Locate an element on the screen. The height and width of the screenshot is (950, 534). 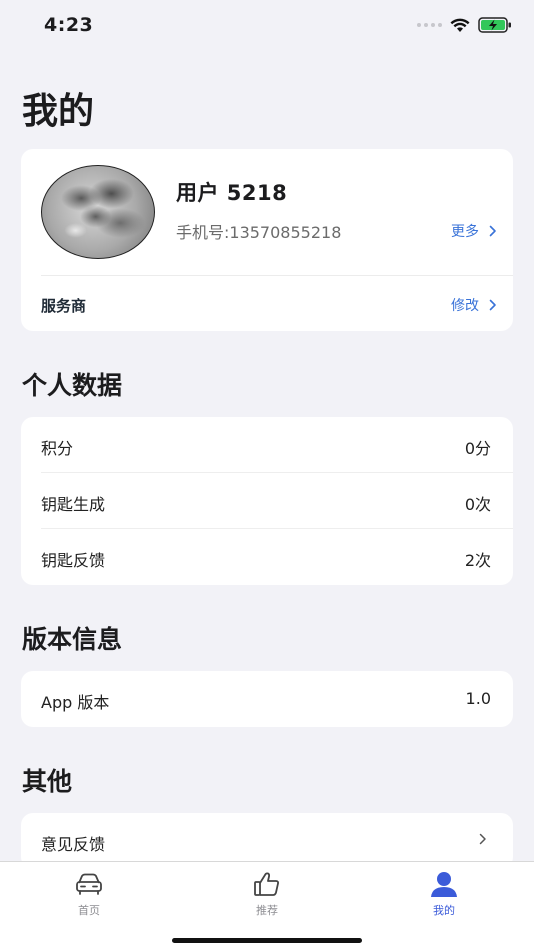
more-button: 更多 is located at coordinates (474, 231).